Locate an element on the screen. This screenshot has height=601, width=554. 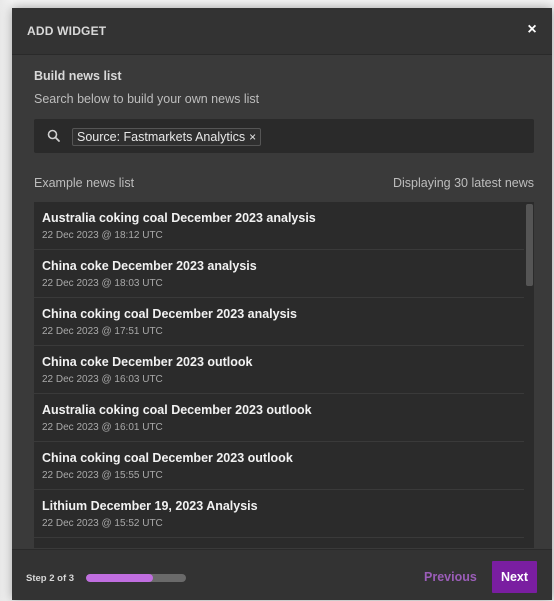
news-list-scrollbar is located at coordinates (529, 375).